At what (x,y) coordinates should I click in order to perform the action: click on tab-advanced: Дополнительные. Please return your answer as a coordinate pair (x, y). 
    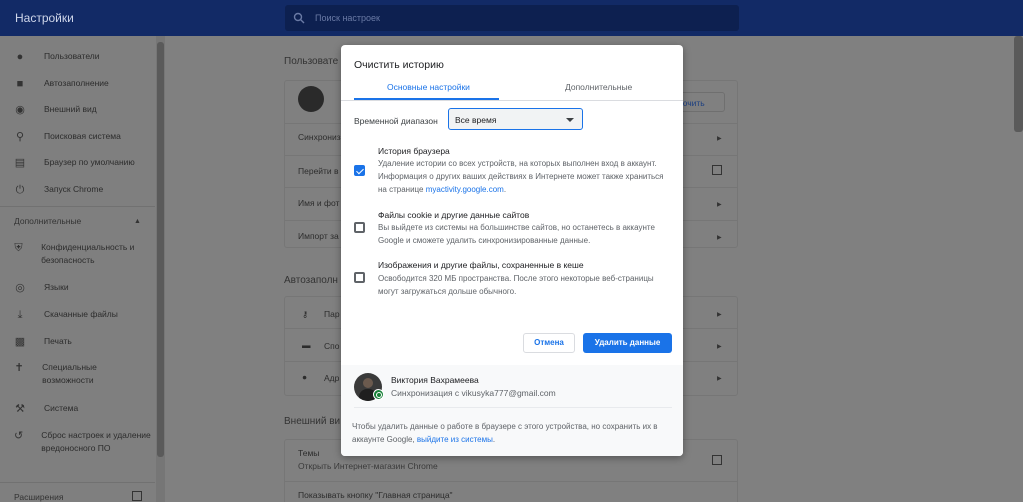
    Looking at the image, I should click on (598, 87).